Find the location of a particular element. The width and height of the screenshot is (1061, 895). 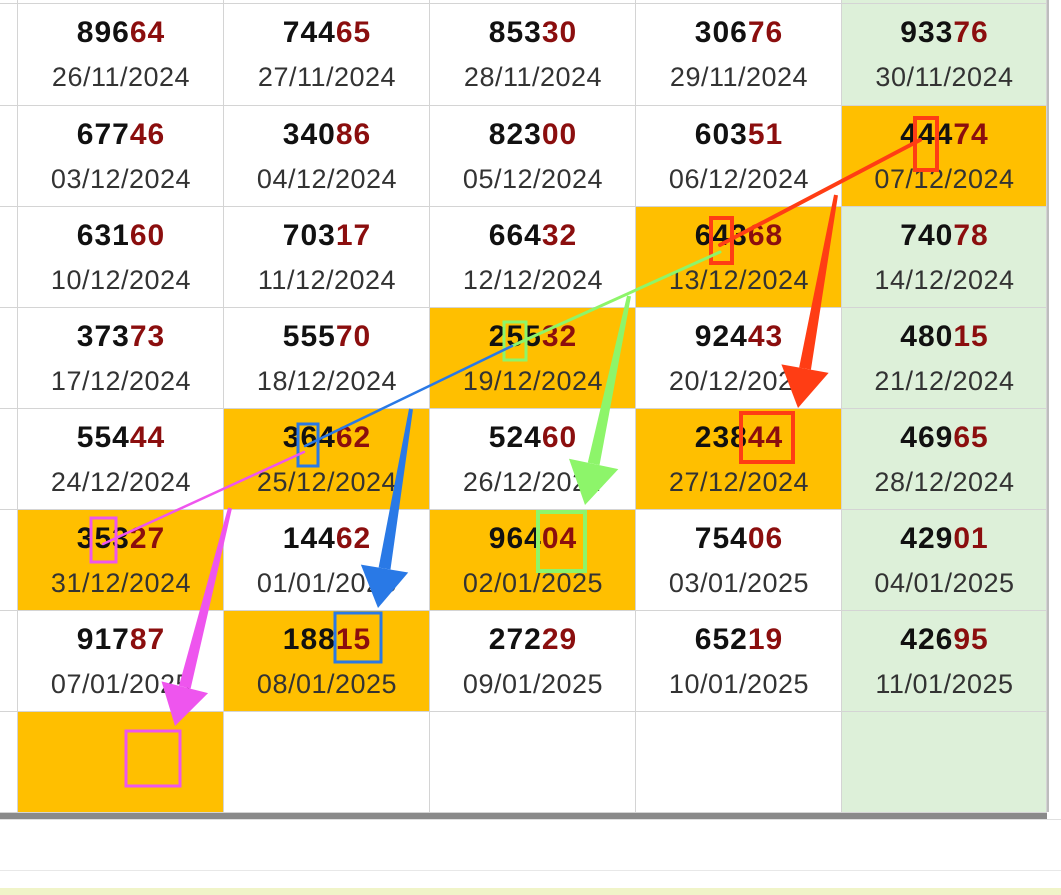

number-lead-digits: 272 is located at coordinates (515, 639).